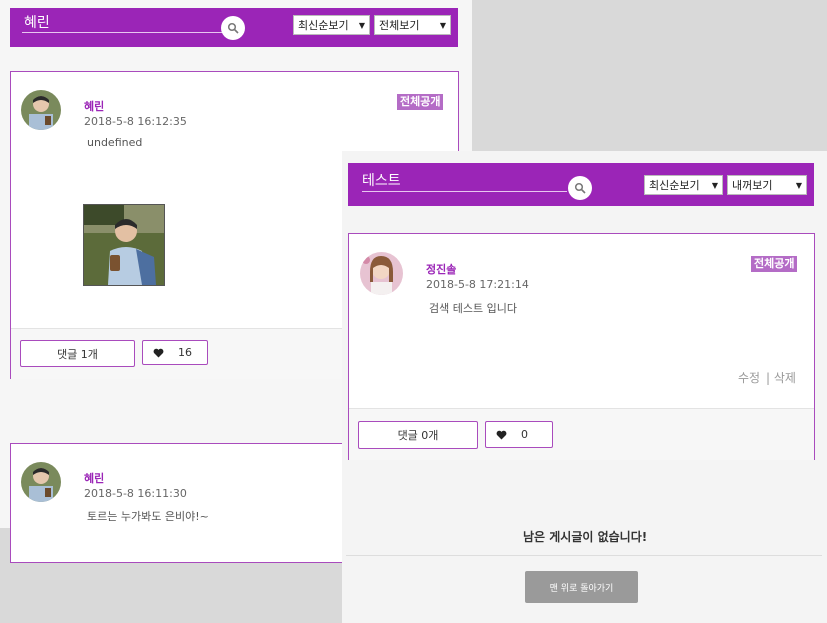 This screenshot has width=827, height=623. What do you see at coordinates (524, 434) in the screenshot?
I see `like-count: 0` at bounding box center [524, 434].